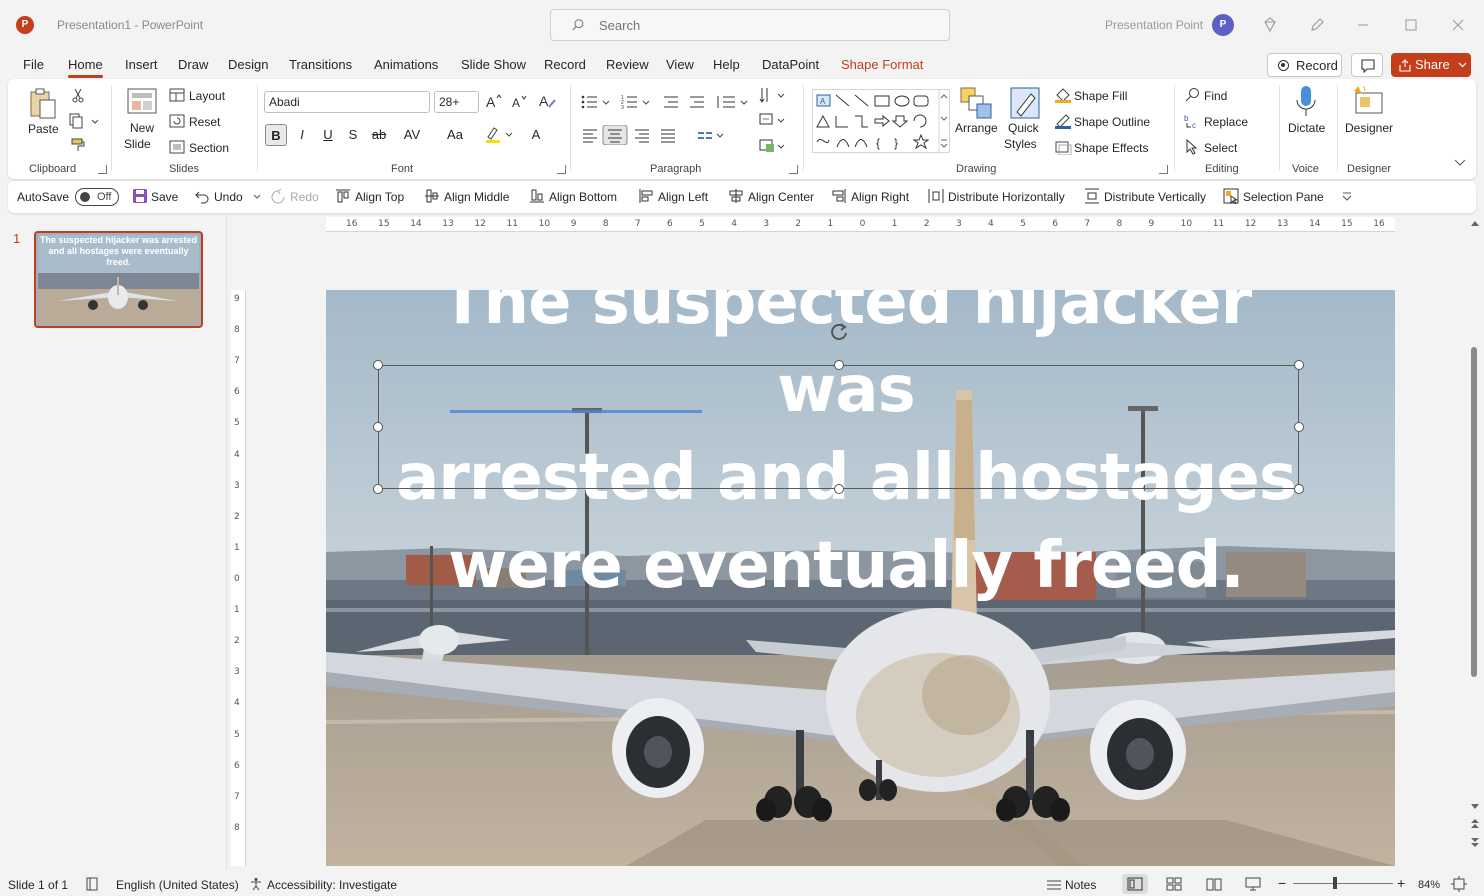  What do you see at coordinates (343, 196) in the screenshot?
I see `align-top-icon` at bounding box center [343, 196].